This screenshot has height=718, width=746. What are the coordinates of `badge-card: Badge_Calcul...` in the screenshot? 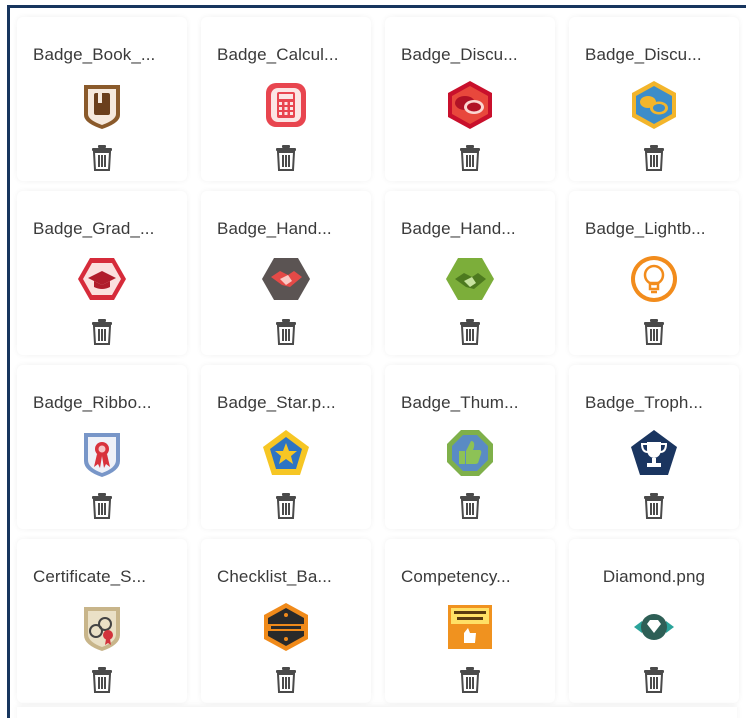 It's located at (286, 99).